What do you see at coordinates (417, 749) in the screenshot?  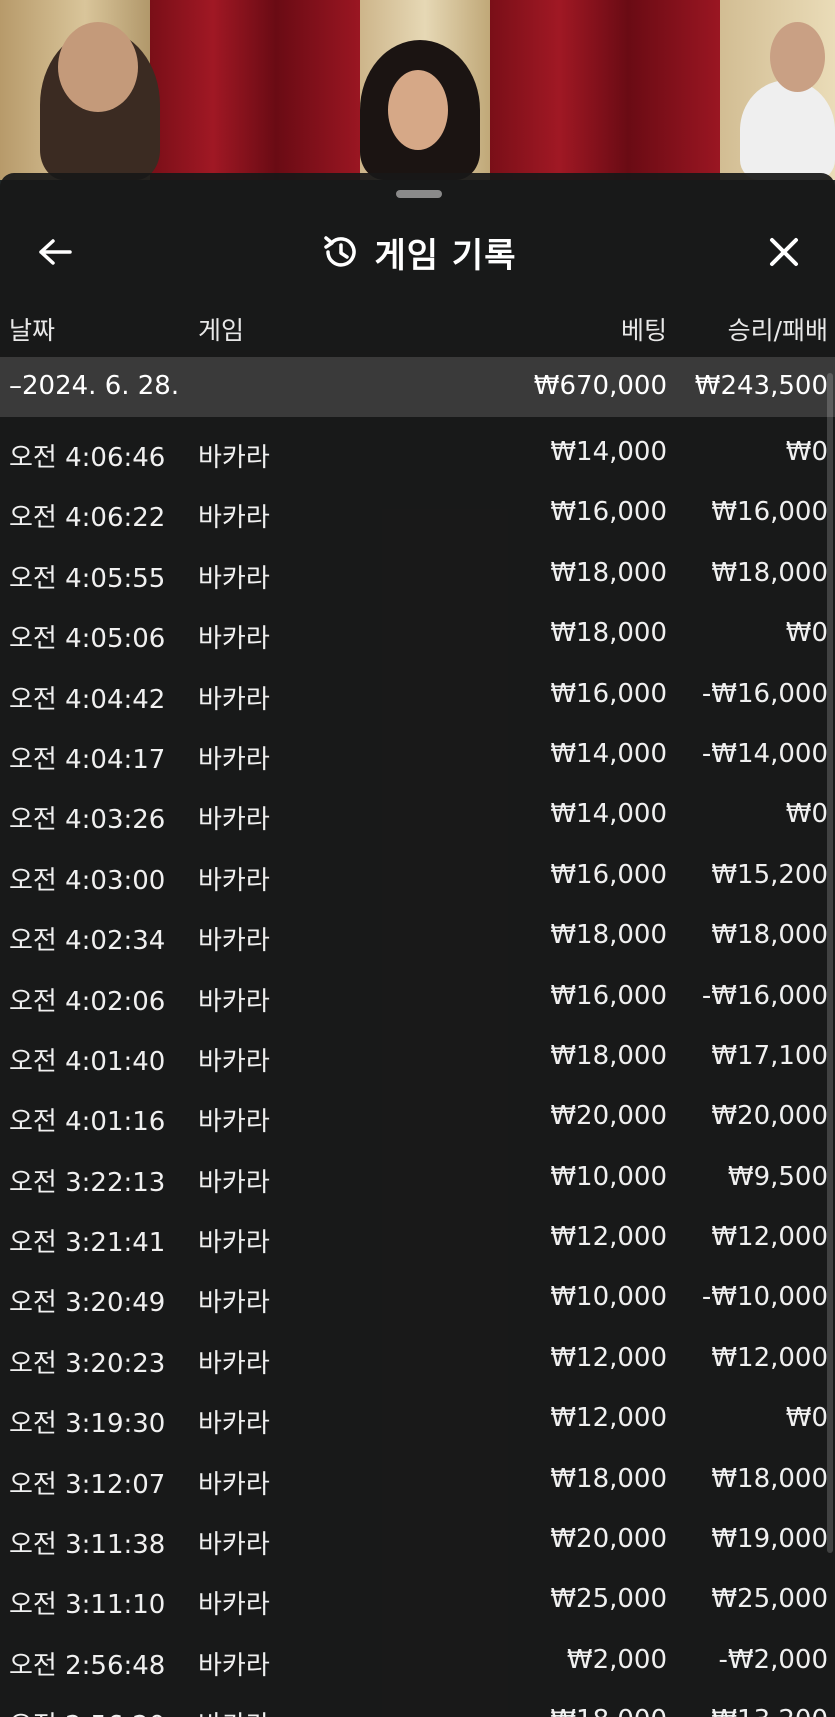 I see `table-row: 오전 4:04:17 바카라 ₩14,000 -₩14,000` at bounding box center [417, 749].